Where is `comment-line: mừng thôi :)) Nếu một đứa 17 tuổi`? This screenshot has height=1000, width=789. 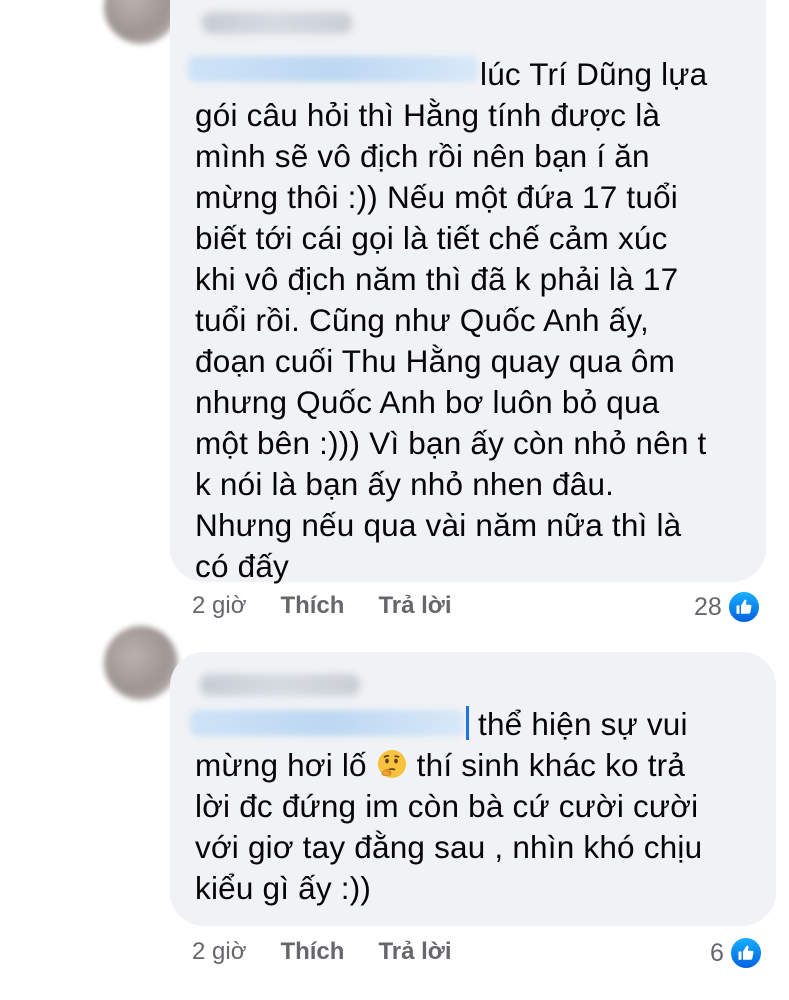 comment-line: mừng thôi :)) Nếu một đứa 17 tuổi is located at coordinates (436, 197).